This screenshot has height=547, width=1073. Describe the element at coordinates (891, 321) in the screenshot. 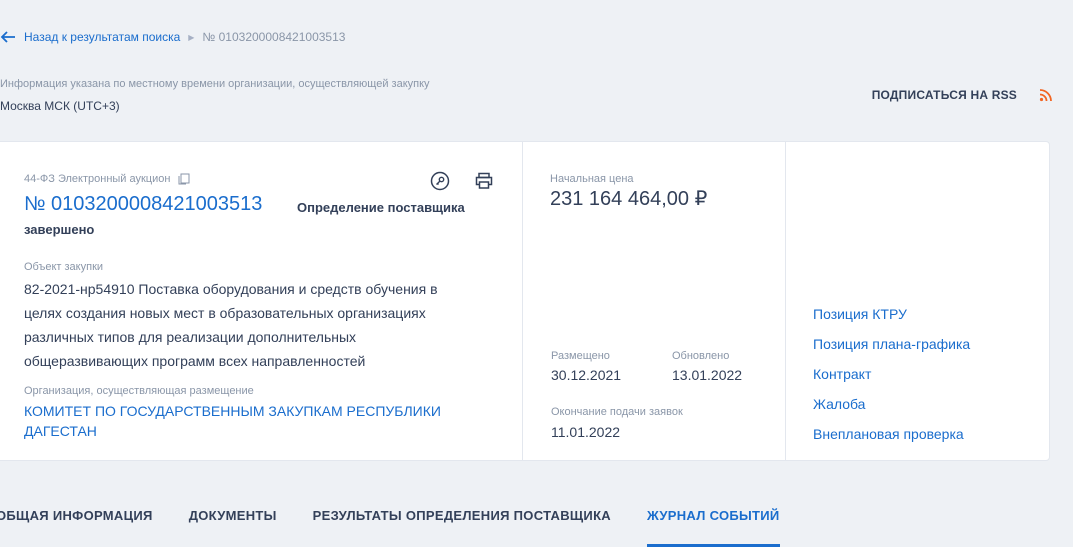

I see `ktru-position-link: Позиция КТРУ` at that location.